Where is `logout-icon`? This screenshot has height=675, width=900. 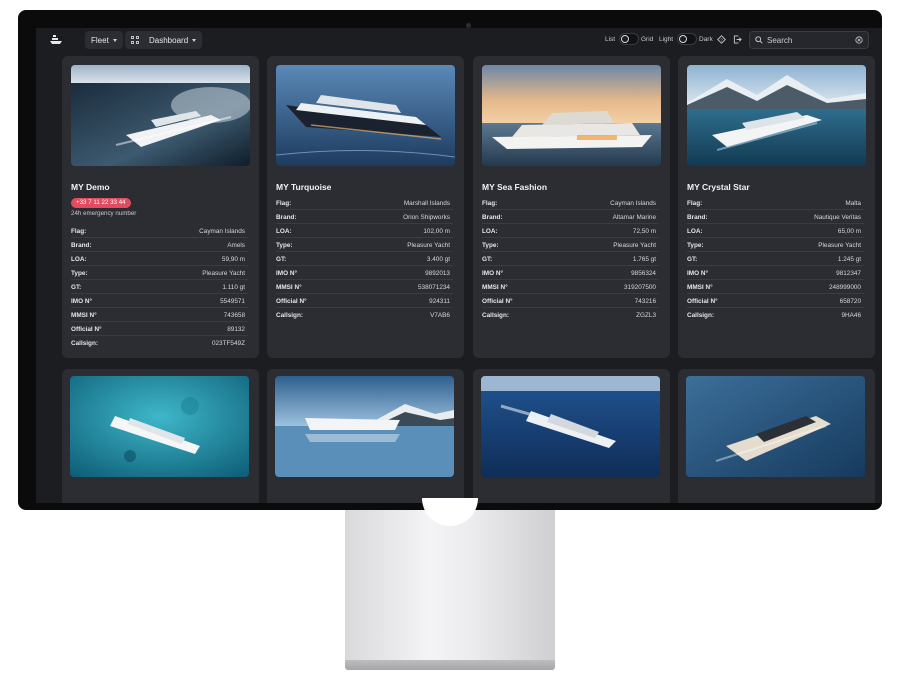 logout-icon is located at coordinates (737, 39).